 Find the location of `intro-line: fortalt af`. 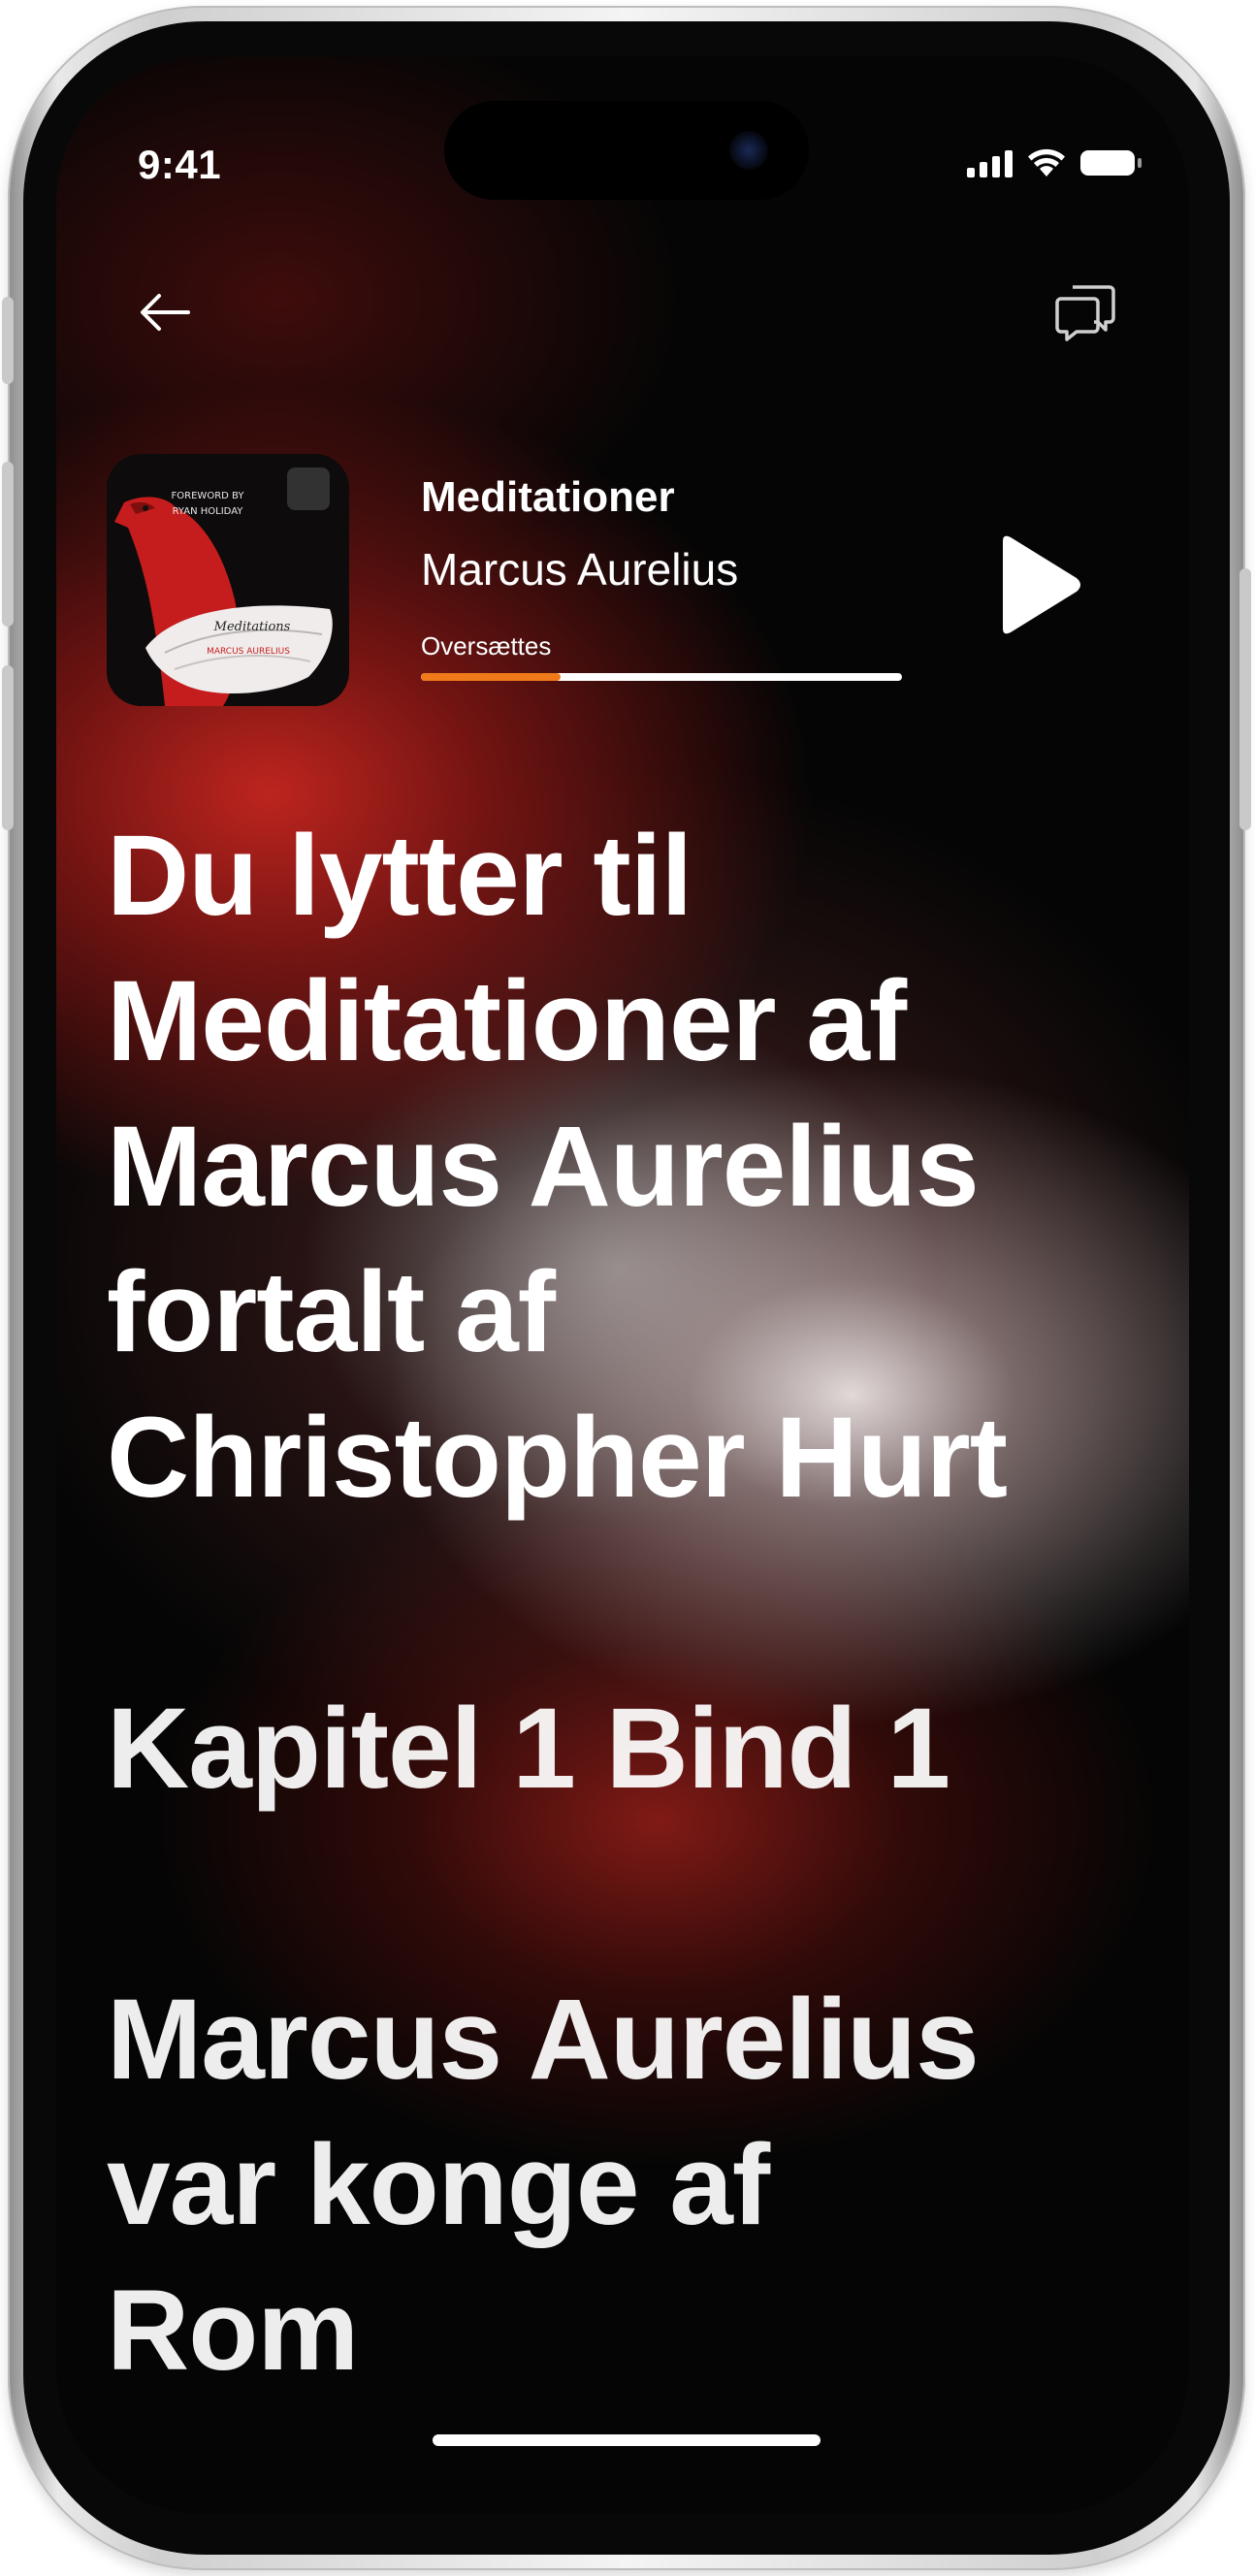

intro-line: fortalt af is located at coordinates (331, 1312).